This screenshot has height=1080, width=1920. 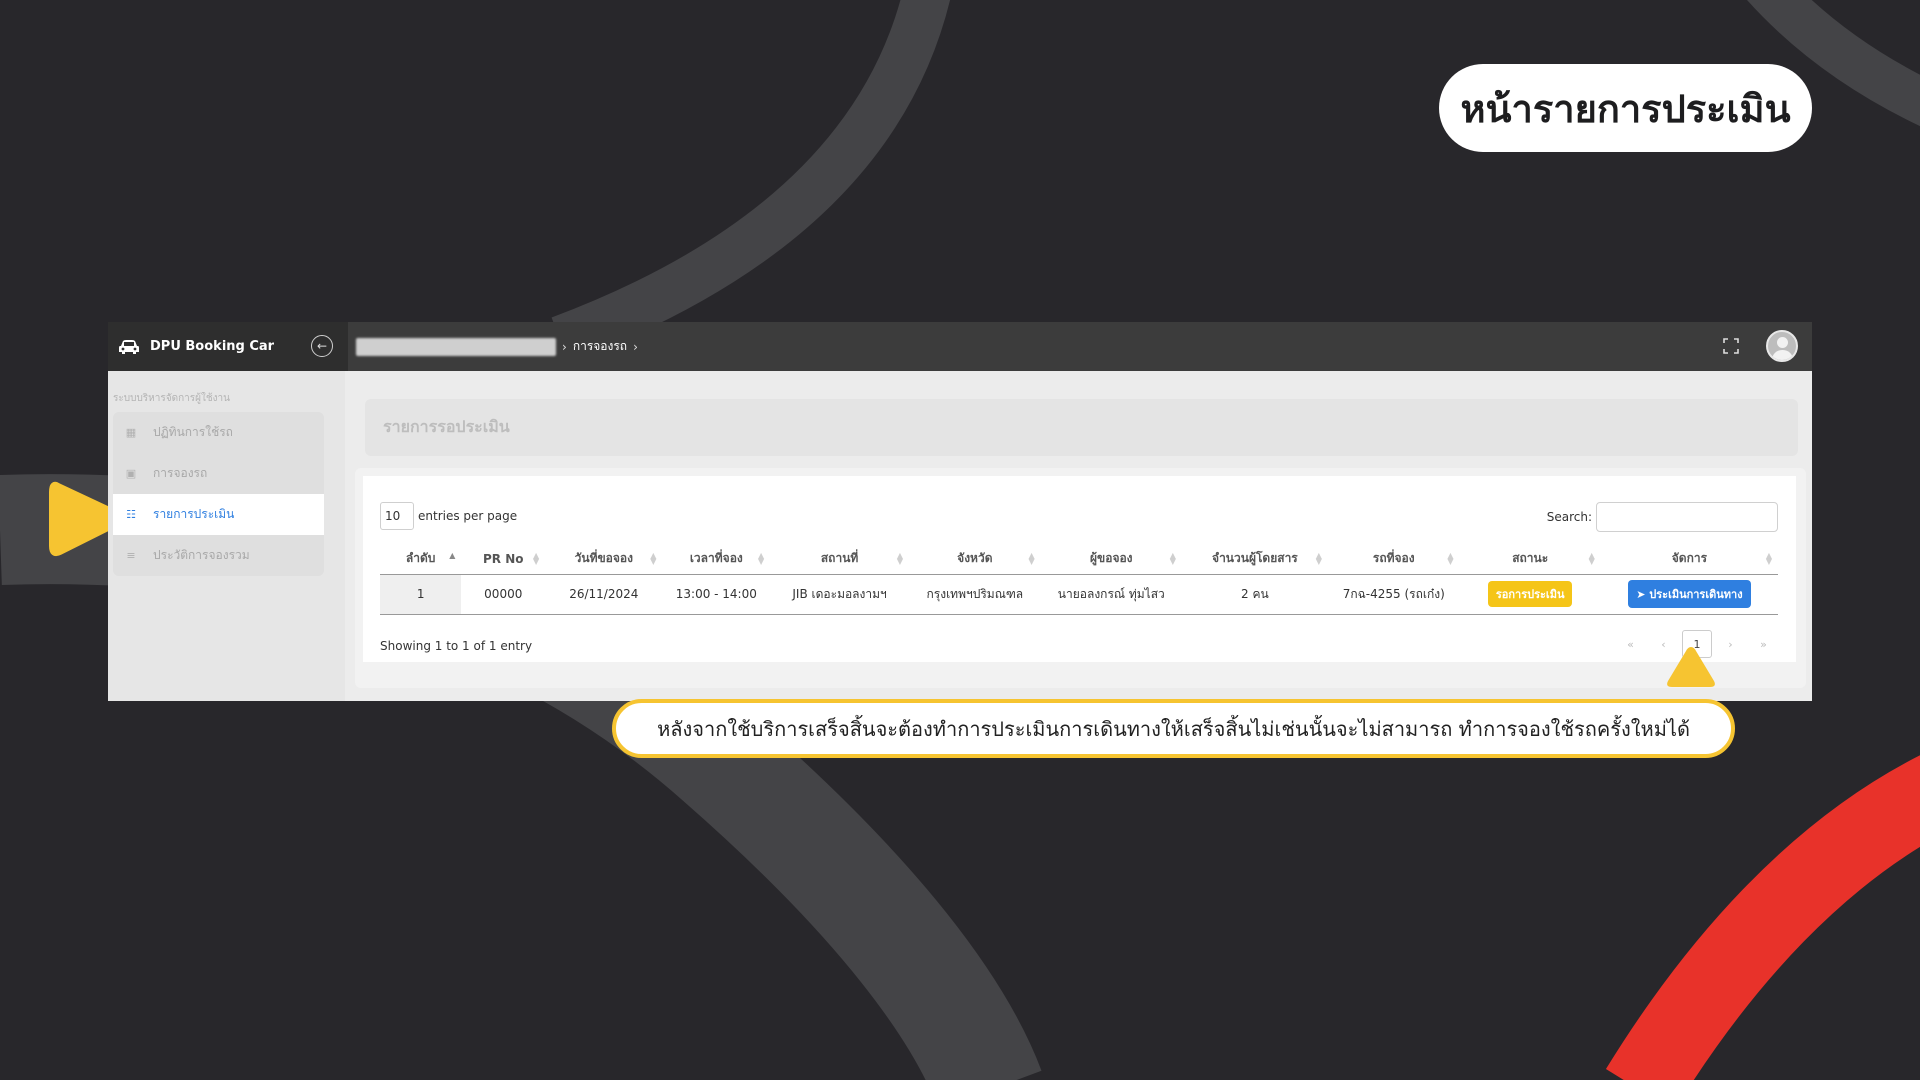 I want to click on column-header-action: จัดการ ▲ ▼, so click(x=1689, y=559).